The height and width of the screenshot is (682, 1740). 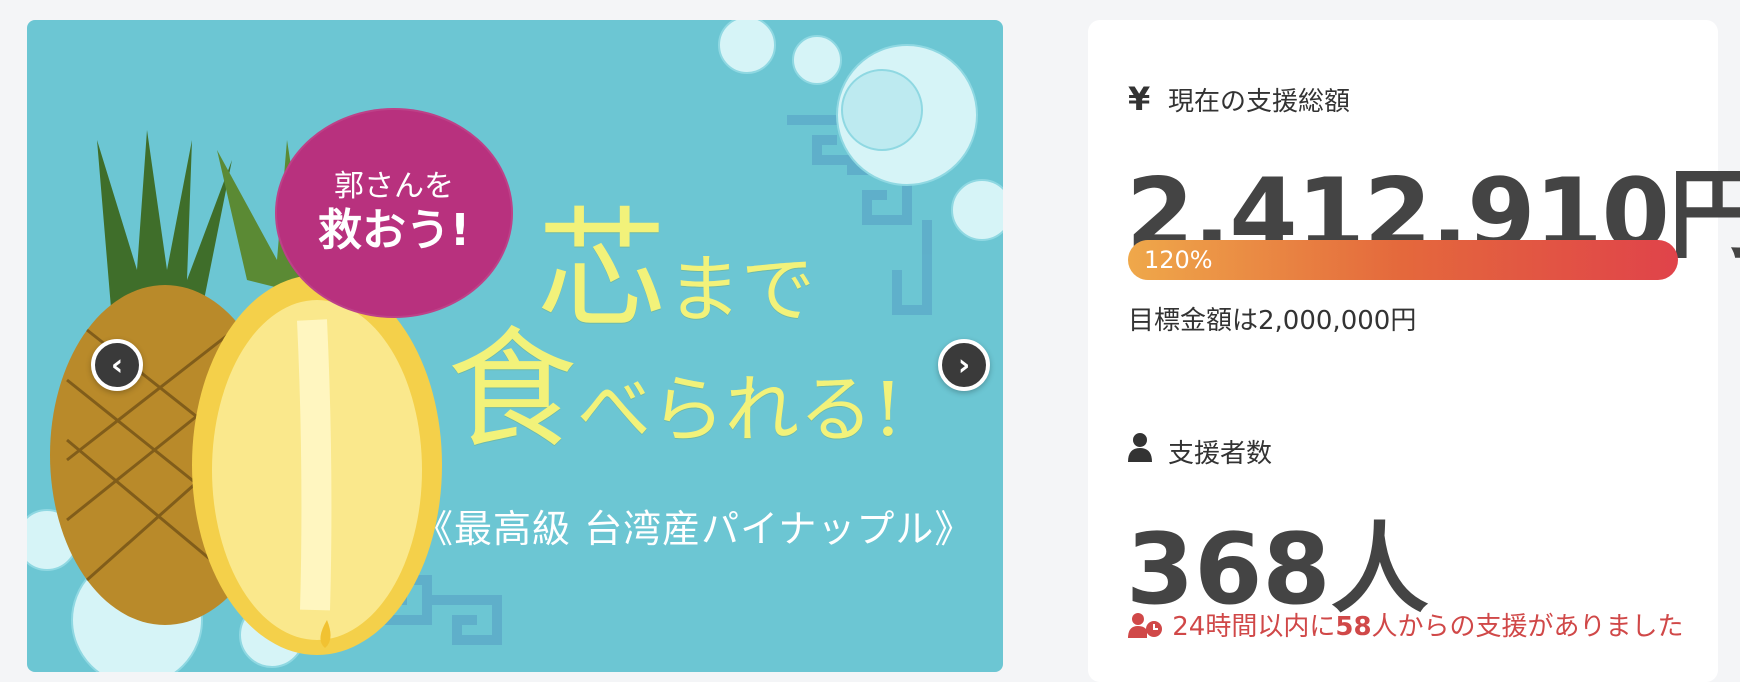 I want to click on funding-progress-bar: 120%, so click(x=1403, y=260).